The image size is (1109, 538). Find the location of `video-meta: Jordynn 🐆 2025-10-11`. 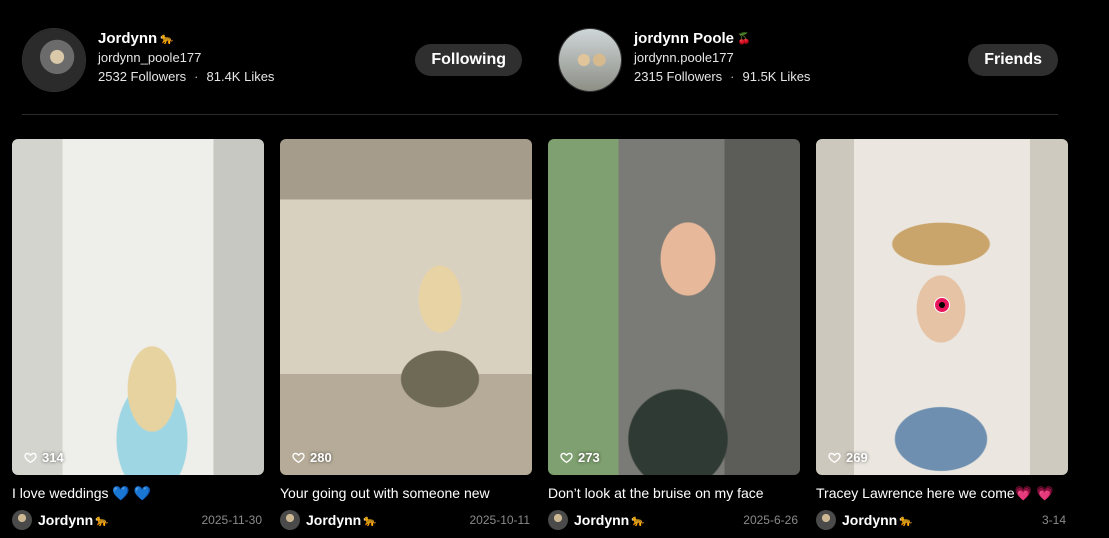

video-meta: Jordynn 🐆 2025-10-11 is located at coordinates (406, 520).